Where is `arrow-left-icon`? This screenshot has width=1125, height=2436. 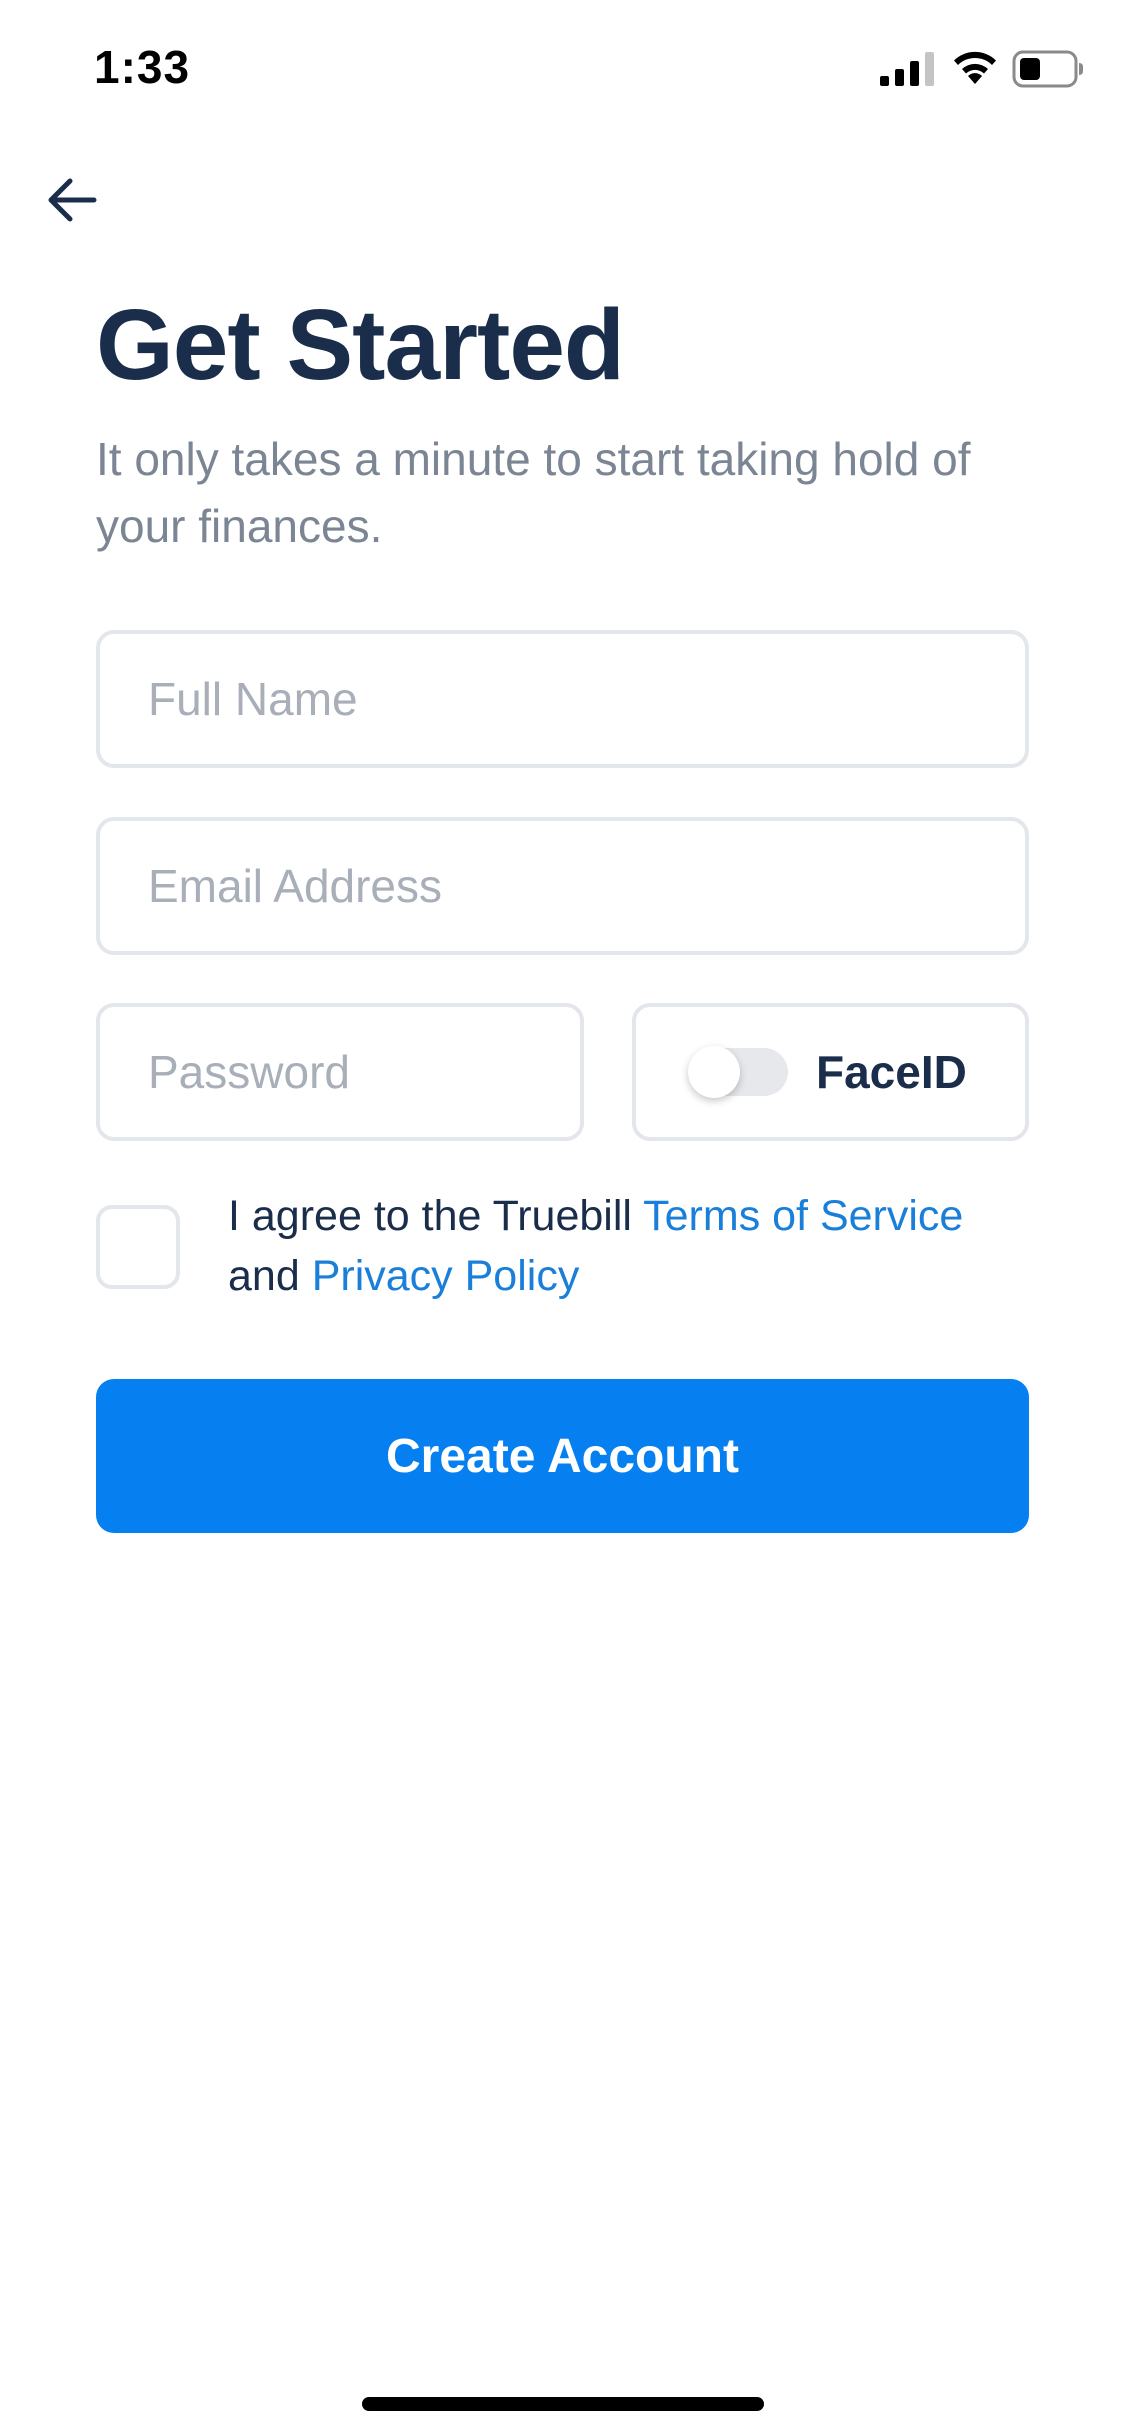
arrow-left-icon is located at coordinates (72, 200).